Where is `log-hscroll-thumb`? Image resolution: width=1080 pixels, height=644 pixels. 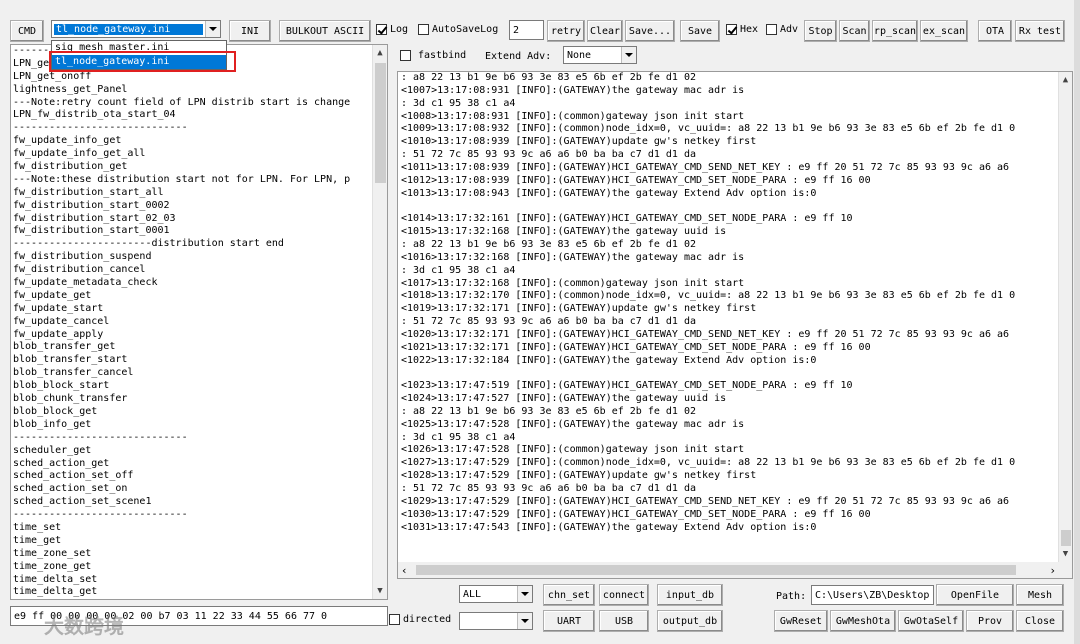 log-hscroll-thumb is located at coordinates (716, 570).